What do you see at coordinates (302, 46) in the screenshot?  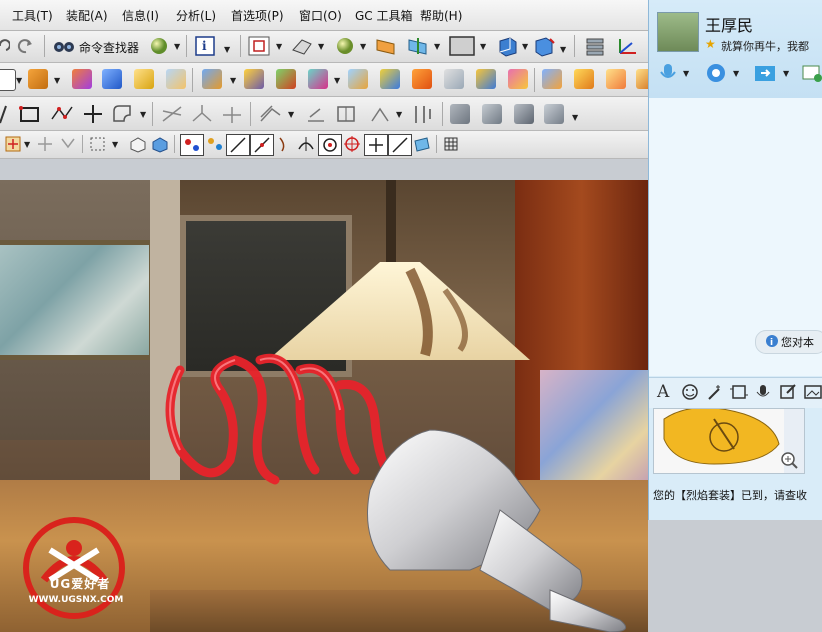 I see `rendering-style-icon` at bounding box center [302, 46].